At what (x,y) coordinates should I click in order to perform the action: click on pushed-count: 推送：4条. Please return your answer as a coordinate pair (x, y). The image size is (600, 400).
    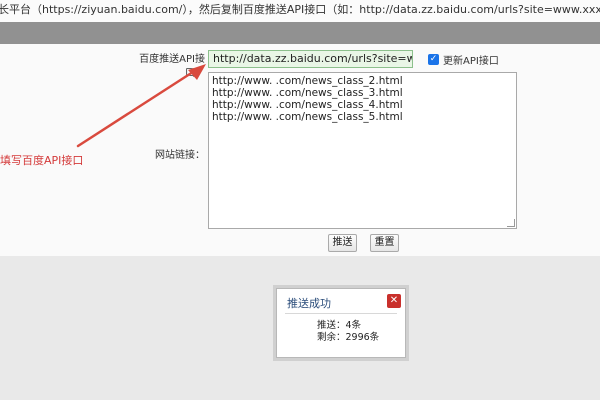
    Looking at the image, I should click on (339, 325).